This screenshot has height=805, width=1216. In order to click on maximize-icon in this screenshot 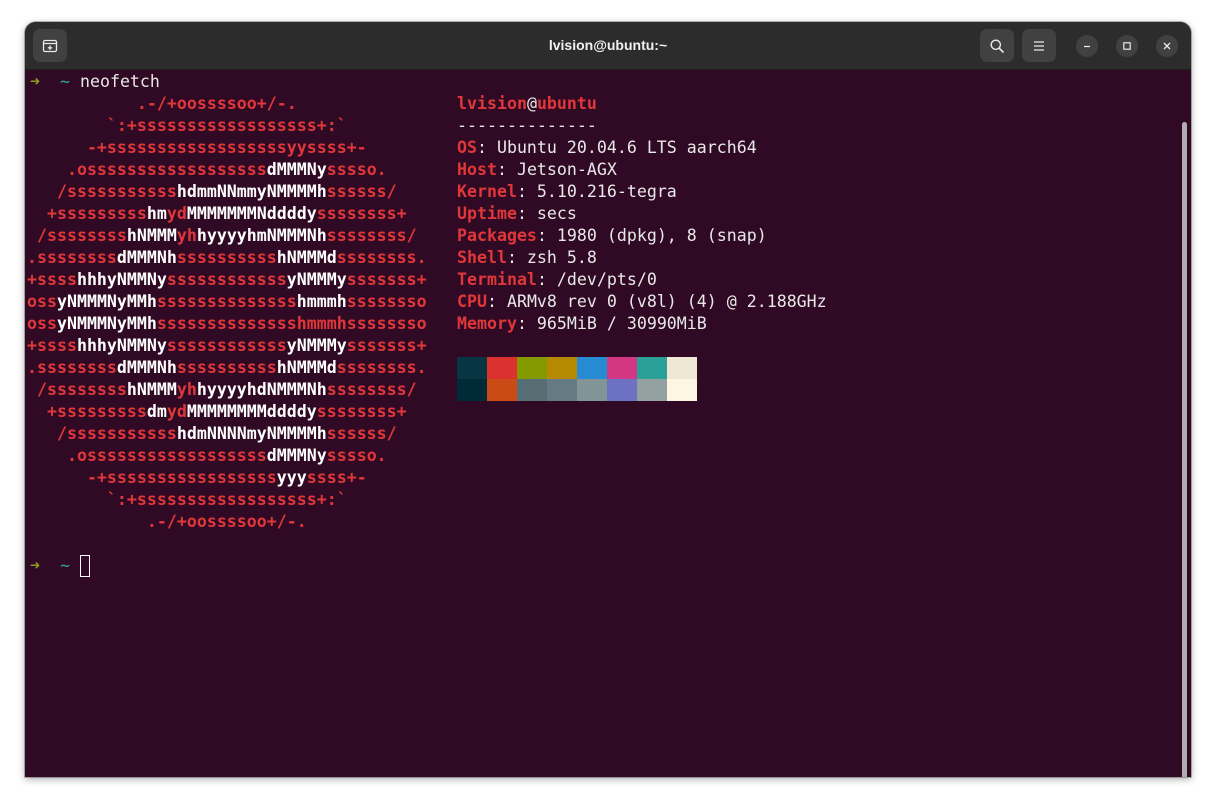, I will do `click(1127, 46)`.